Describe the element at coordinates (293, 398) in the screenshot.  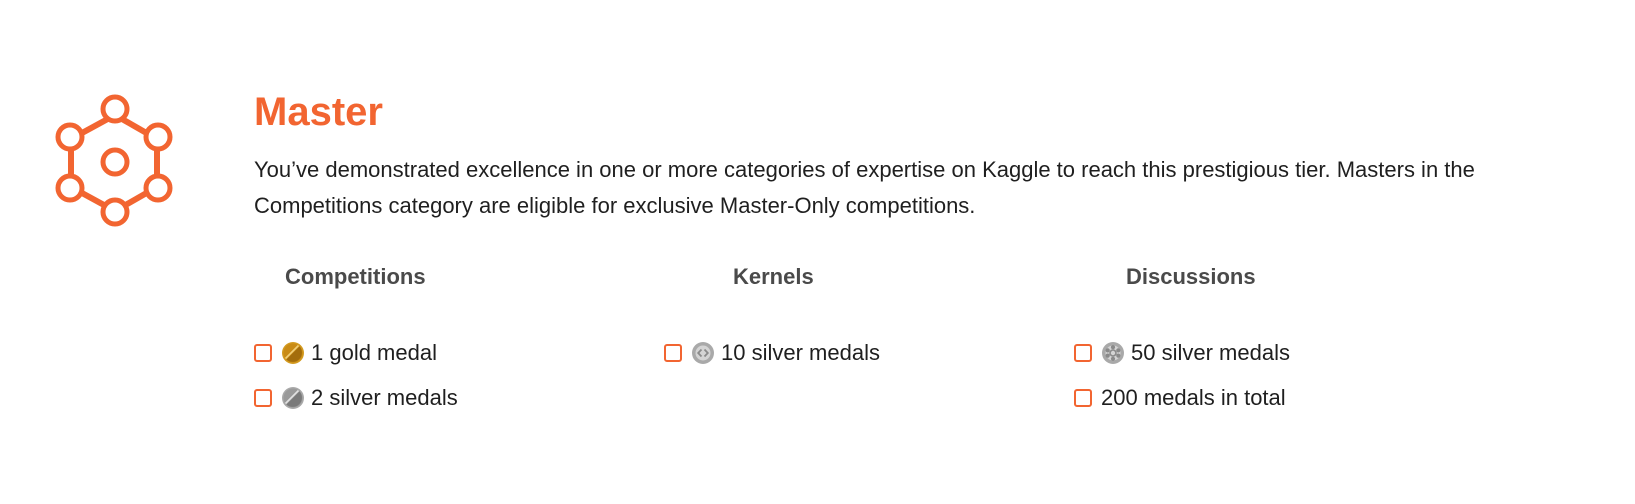
I see `silver-medal-icon` at that location.